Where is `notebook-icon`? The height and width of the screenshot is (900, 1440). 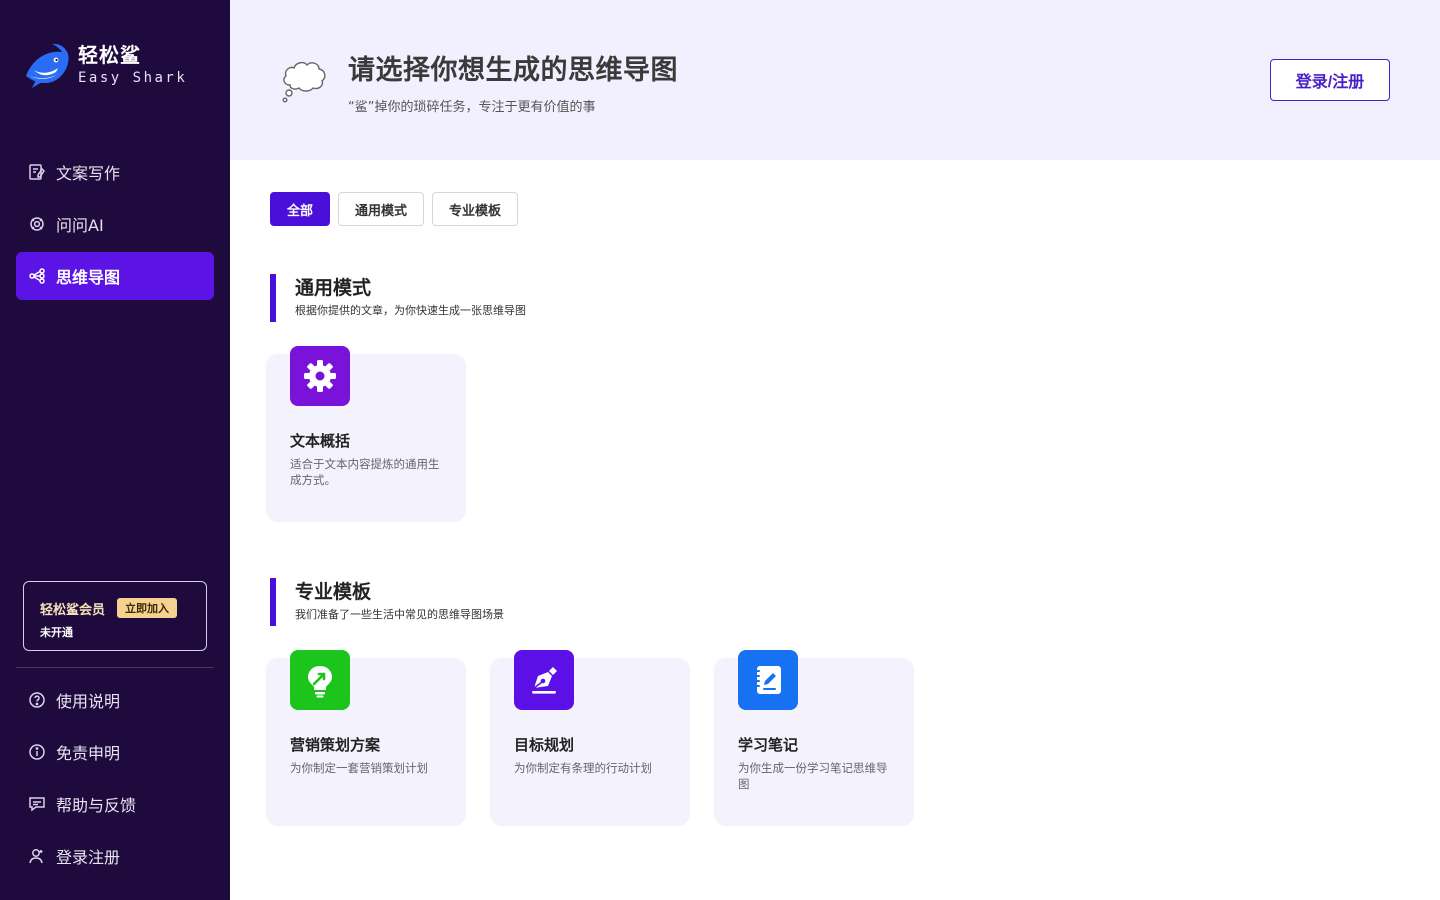 notebook-icon is located at coordinates (768, 680).